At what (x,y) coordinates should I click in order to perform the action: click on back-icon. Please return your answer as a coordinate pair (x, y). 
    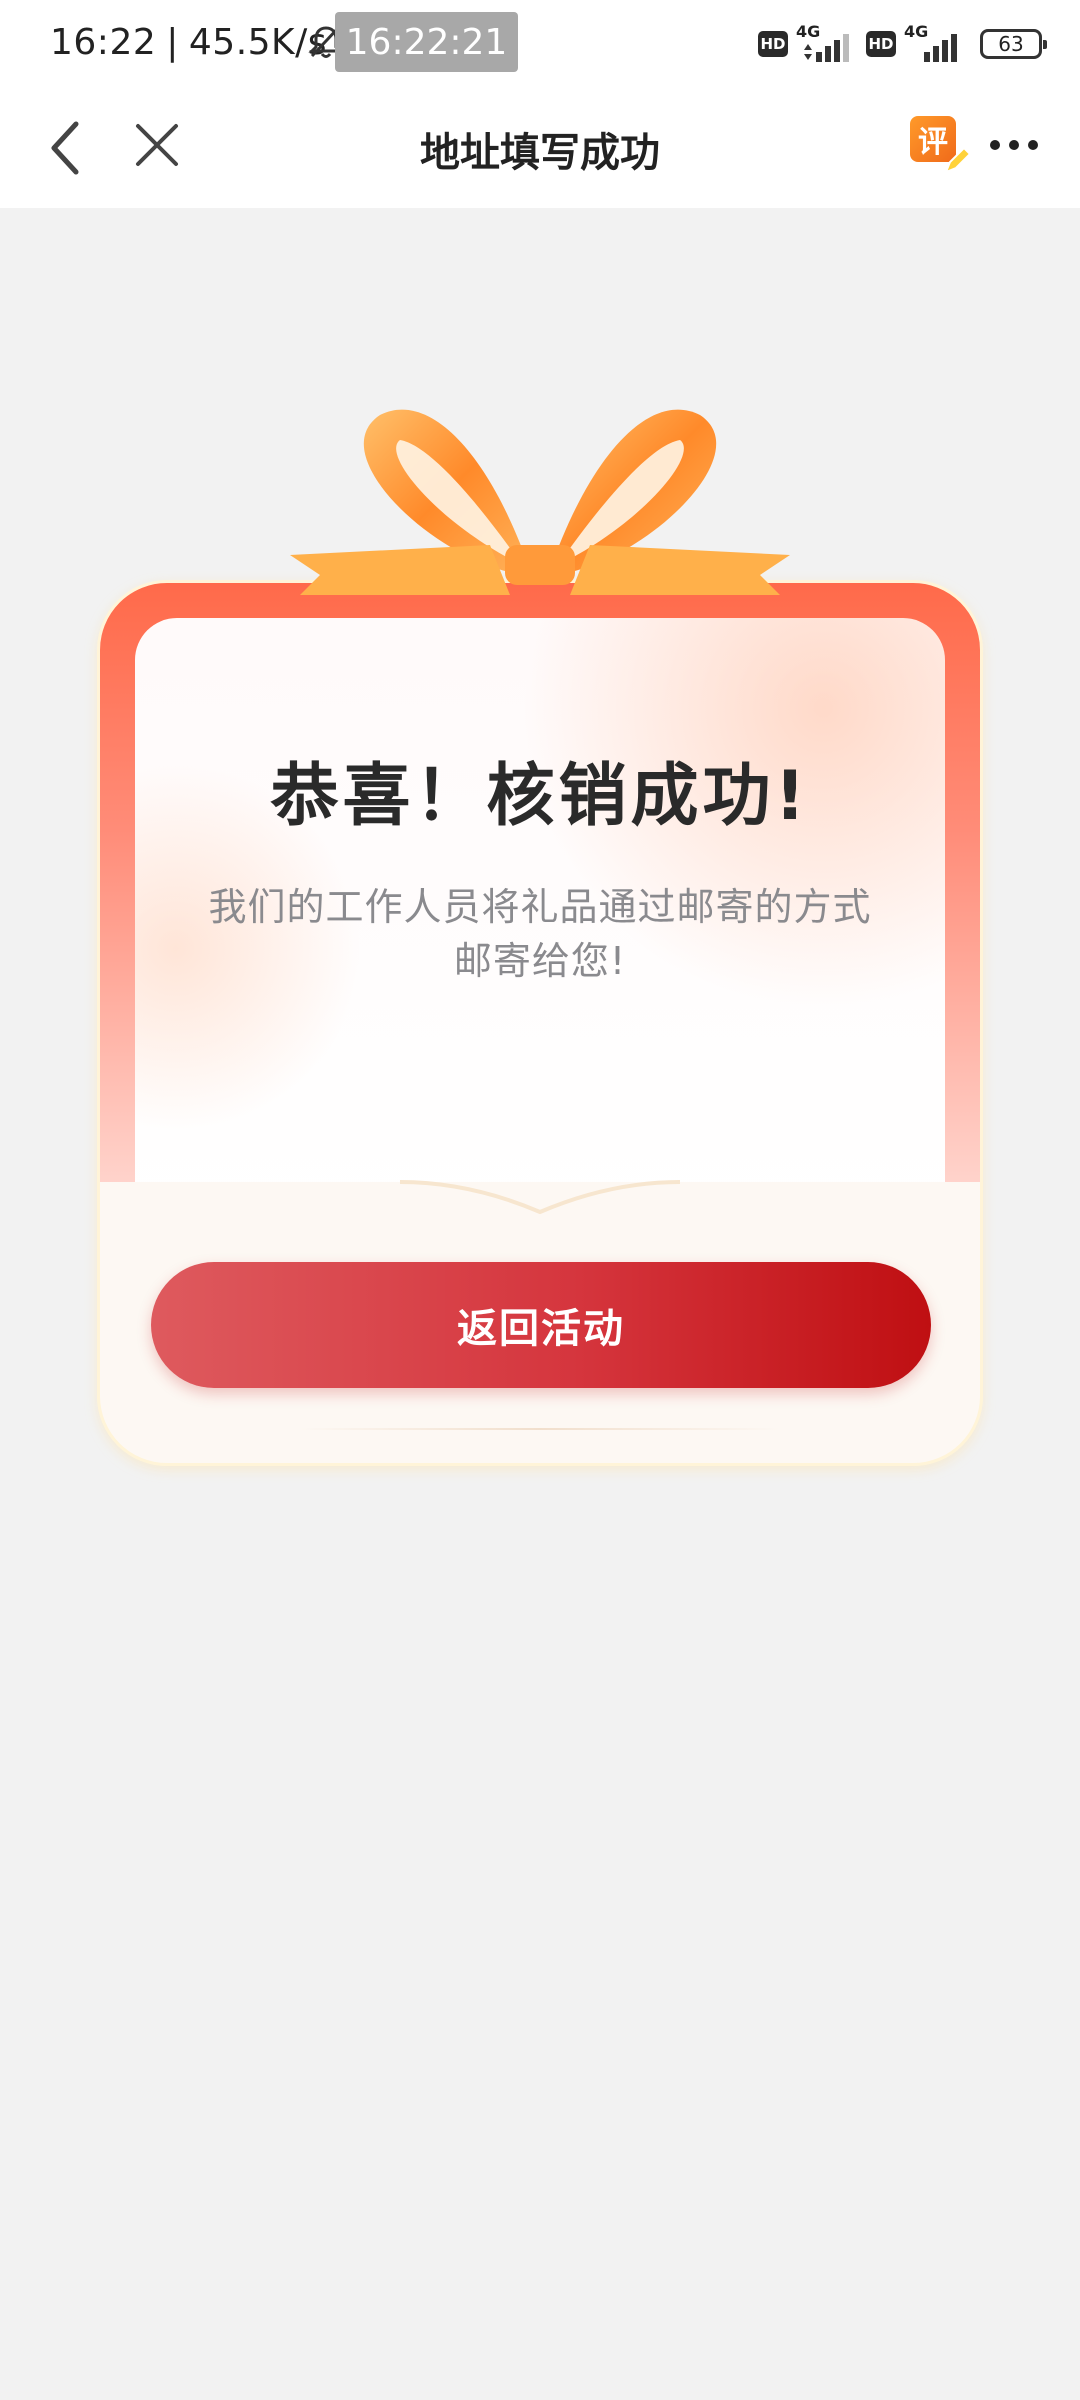
    Looking at the image, I should click on (66, 148).